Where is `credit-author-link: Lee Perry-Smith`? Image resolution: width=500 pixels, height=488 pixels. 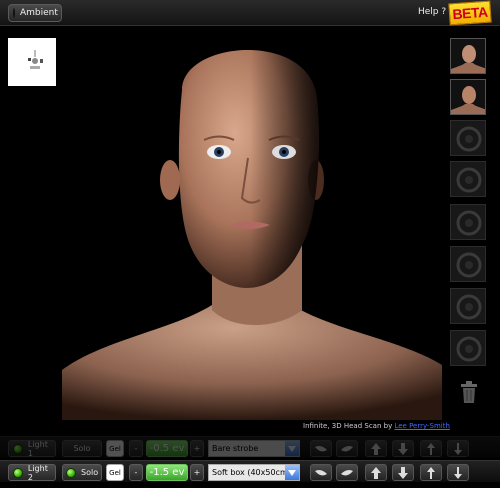 credit-author-link: Lee Perry-Smith is located at coordinates (421, 426).